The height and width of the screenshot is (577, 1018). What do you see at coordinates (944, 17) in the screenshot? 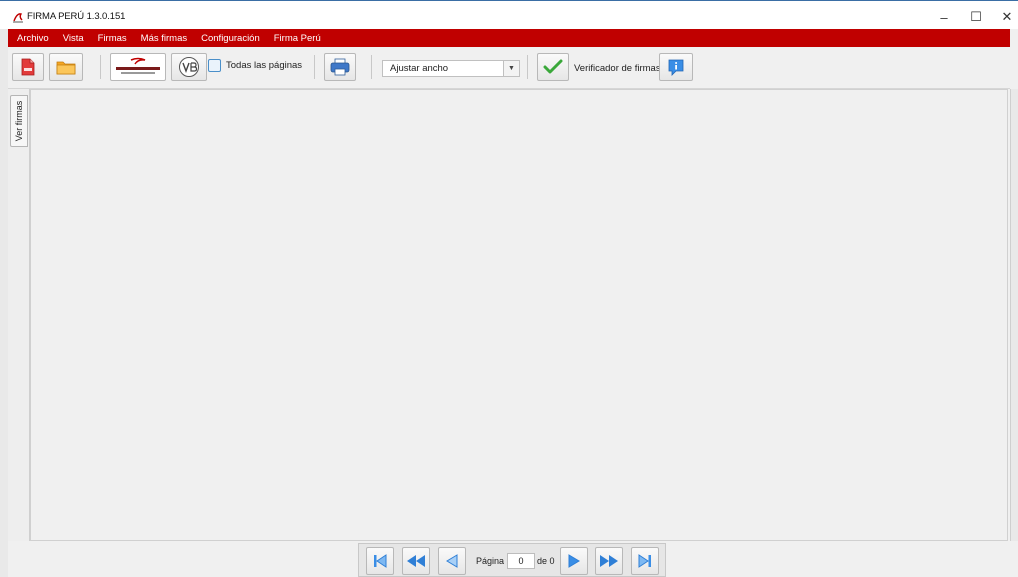
I see `minimize-button: –` at bounding box center [944, 17].